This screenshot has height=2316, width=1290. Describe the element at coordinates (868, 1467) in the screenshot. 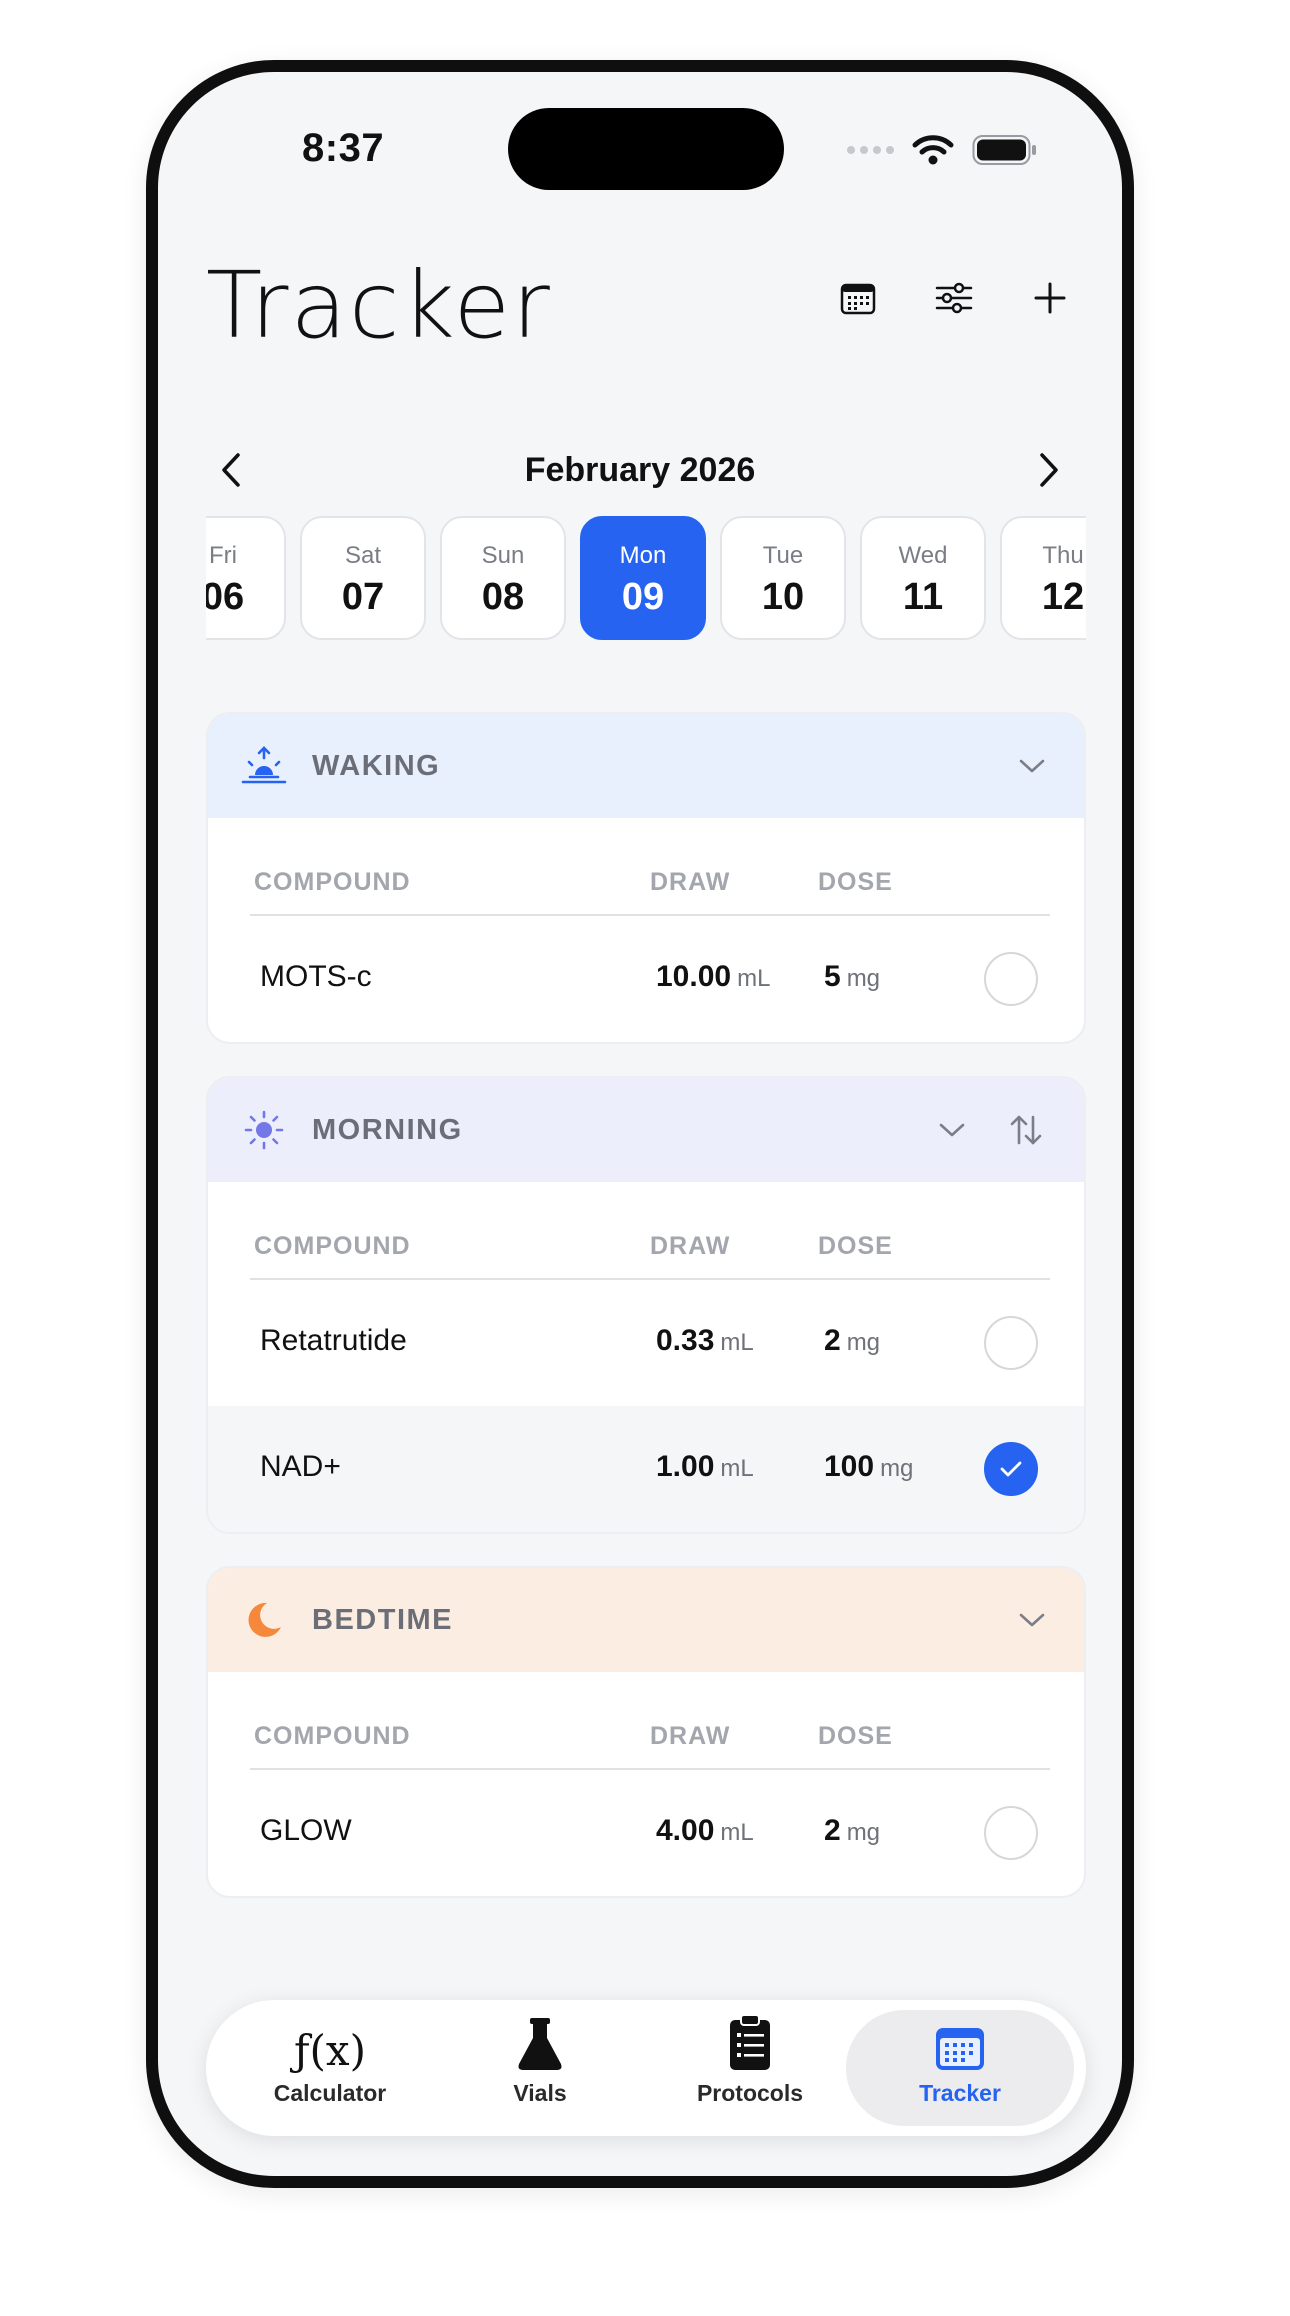

I see `dose-value: 100 mg` at that location.